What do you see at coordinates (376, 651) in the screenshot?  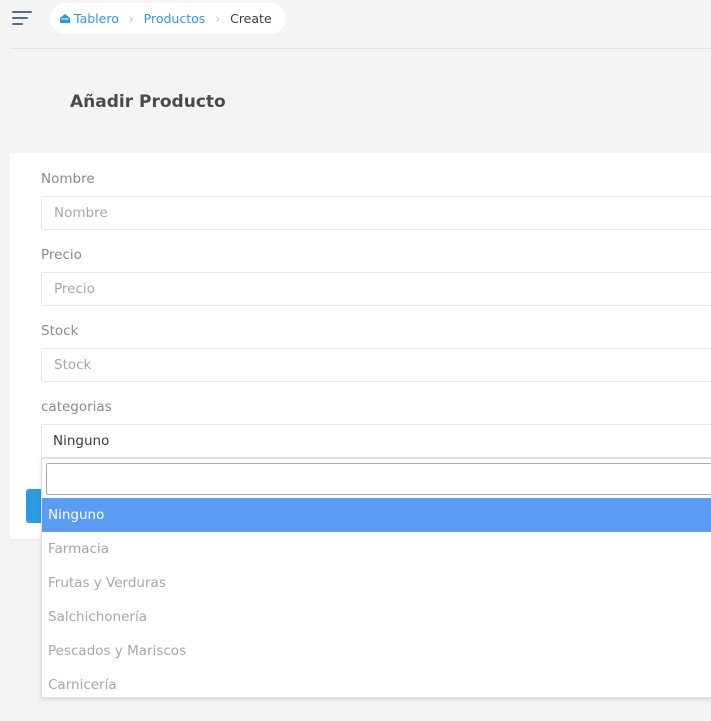 I see `dropdown-option-pescados-y-mariscos: Pescados y Mariscos` at bounding box center [376, 651].